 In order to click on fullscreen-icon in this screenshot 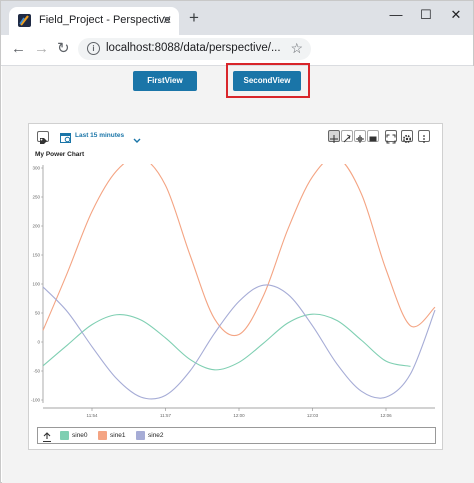, I will do `click(391, 137)`.